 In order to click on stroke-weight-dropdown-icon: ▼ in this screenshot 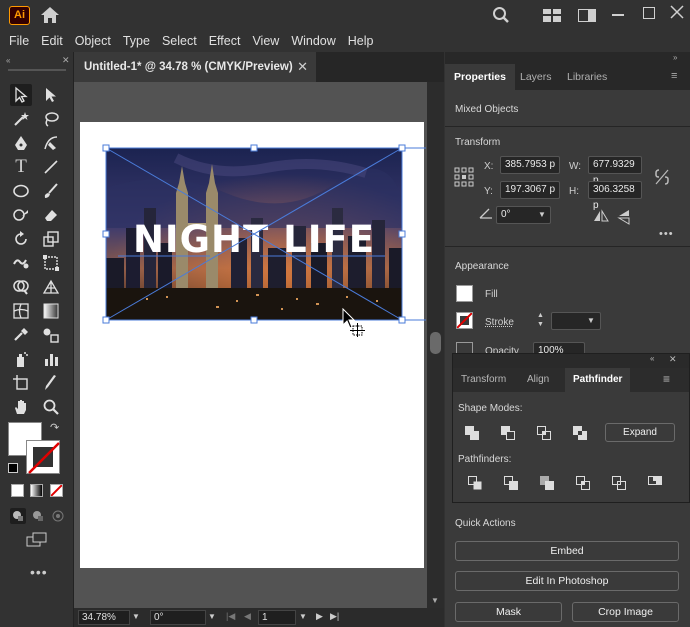, I will do `click(591, 320)`.